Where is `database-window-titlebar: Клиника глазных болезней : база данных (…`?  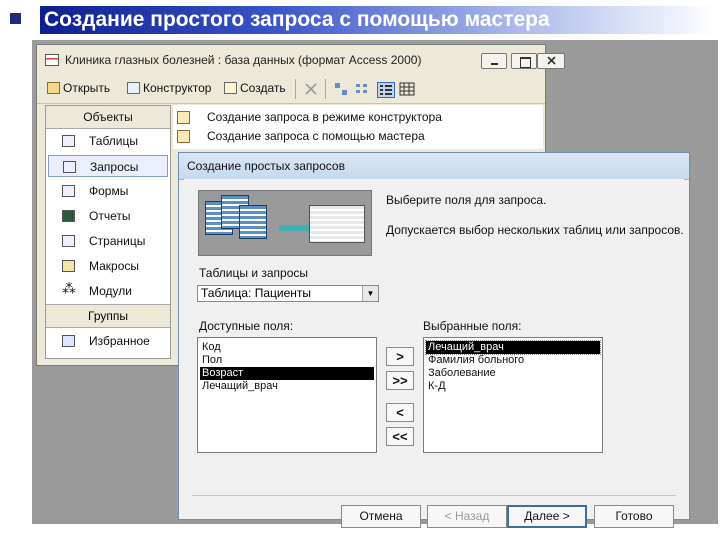 database-window-titlebar: Клиника глазных болезней : база данных (… is located at coordinates (301, 60).